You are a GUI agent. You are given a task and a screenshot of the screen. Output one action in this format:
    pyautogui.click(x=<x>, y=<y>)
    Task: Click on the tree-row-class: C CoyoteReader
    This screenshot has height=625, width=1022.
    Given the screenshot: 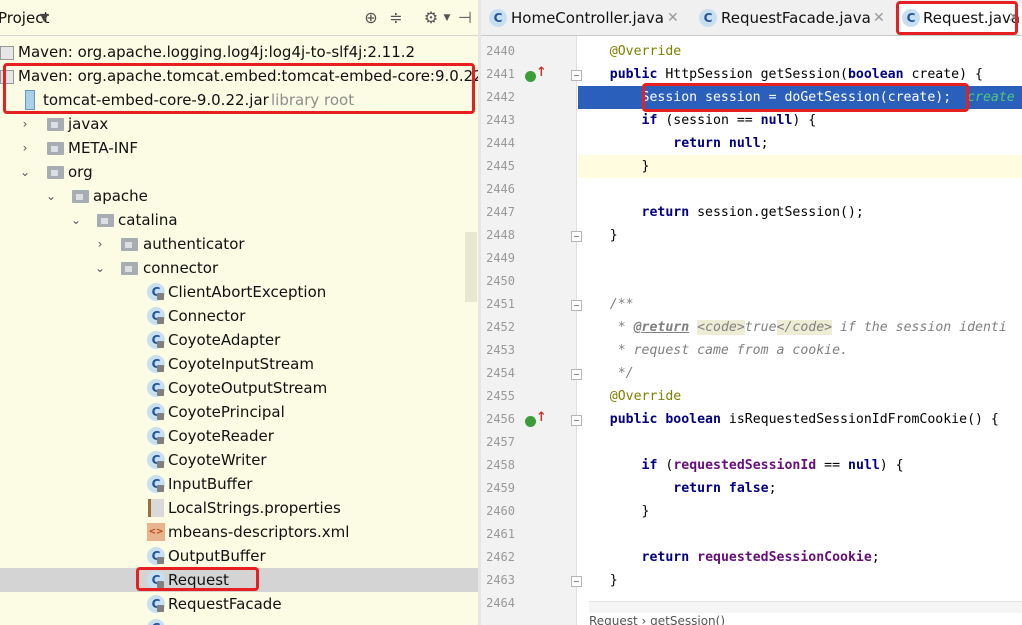 What is the action you would take?
    pyautogui.click(x=239, y=436)
    